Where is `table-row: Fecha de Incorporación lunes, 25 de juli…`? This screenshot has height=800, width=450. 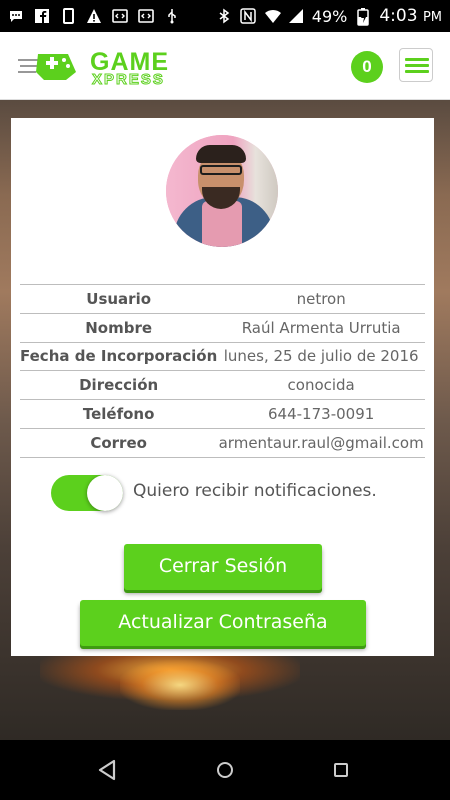 table-row: Fecha de Incorporación lunes, 25 de juli… is located at coordinates (222, 356).